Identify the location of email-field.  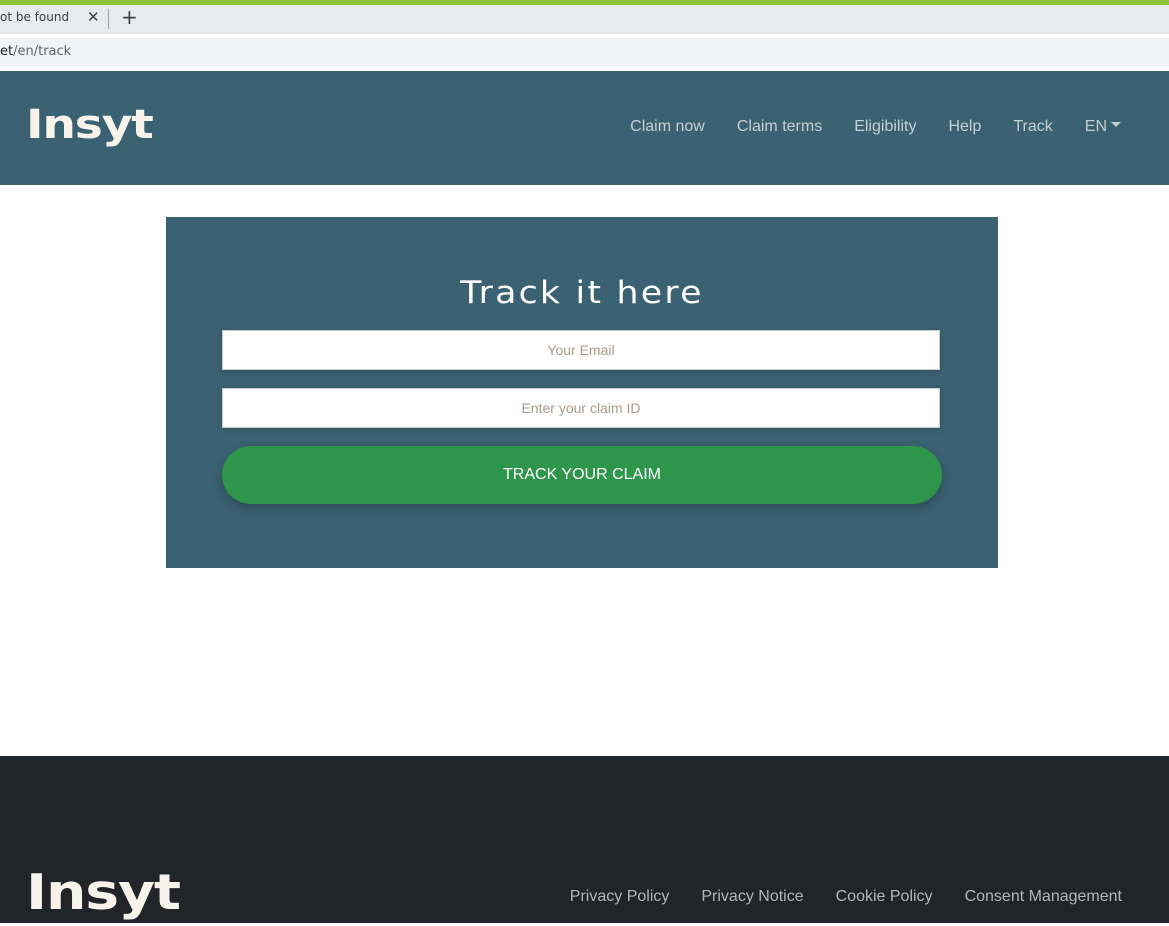
(581, 350).